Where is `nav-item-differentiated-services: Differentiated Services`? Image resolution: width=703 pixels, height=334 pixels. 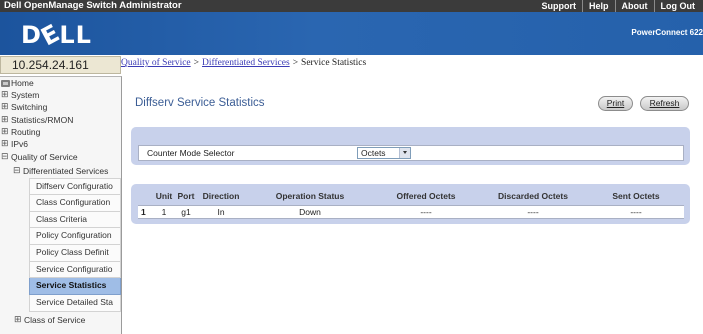 nav-item-differentiated-services: Differentiated Services is located at coordinates (60, 171).